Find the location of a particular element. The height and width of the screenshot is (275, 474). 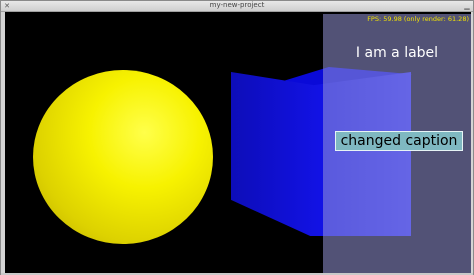

window-title: my-new-project is located at coordinates (237, 5).